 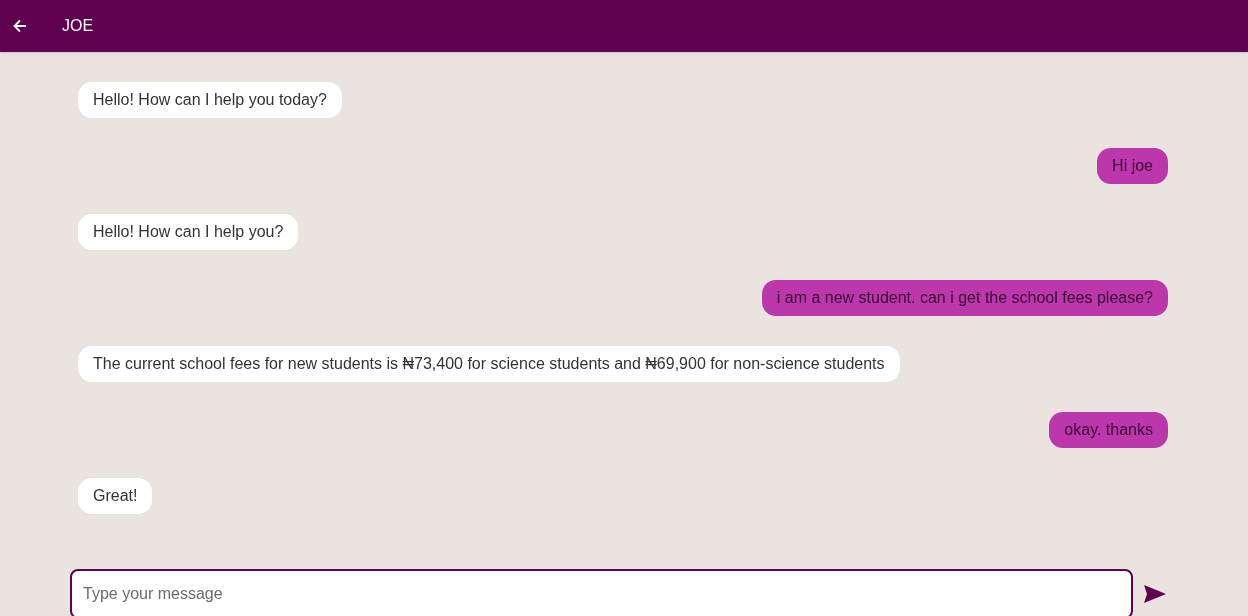 What do you see at coordinates (188, 232) in the screenshot?
I see `message-bubble: Hello! How can I help you?` at bounding box center [188, 232].